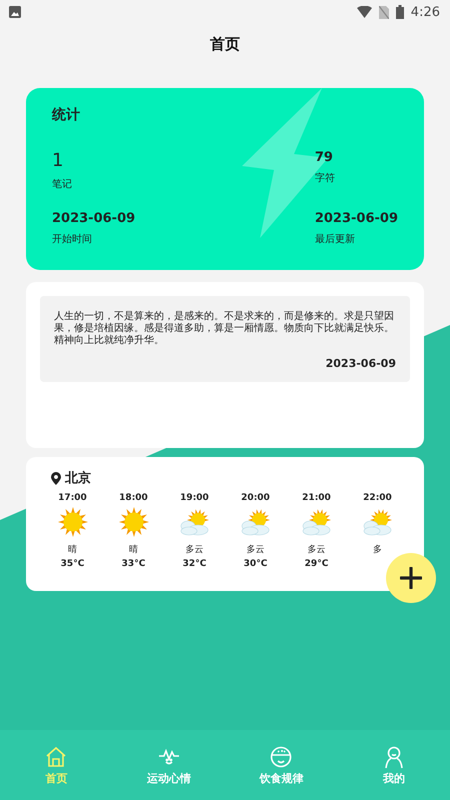 The width and height of the screenshot is (450, 800). Describe the element at coordinates (335, 239) in the screenshot. I see `stat-label: 最后更新` at that location.